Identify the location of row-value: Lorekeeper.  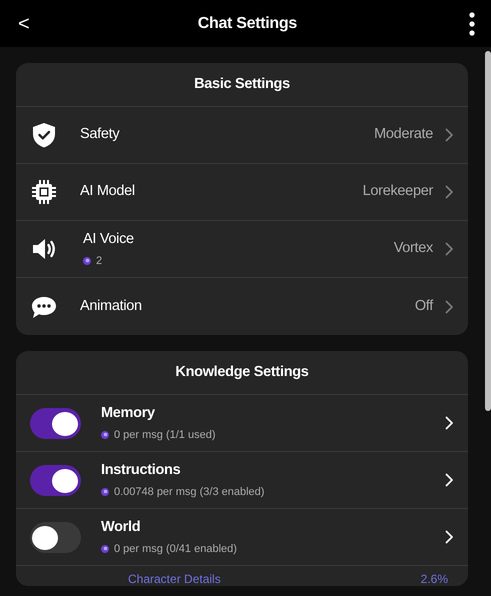
(397, 192).